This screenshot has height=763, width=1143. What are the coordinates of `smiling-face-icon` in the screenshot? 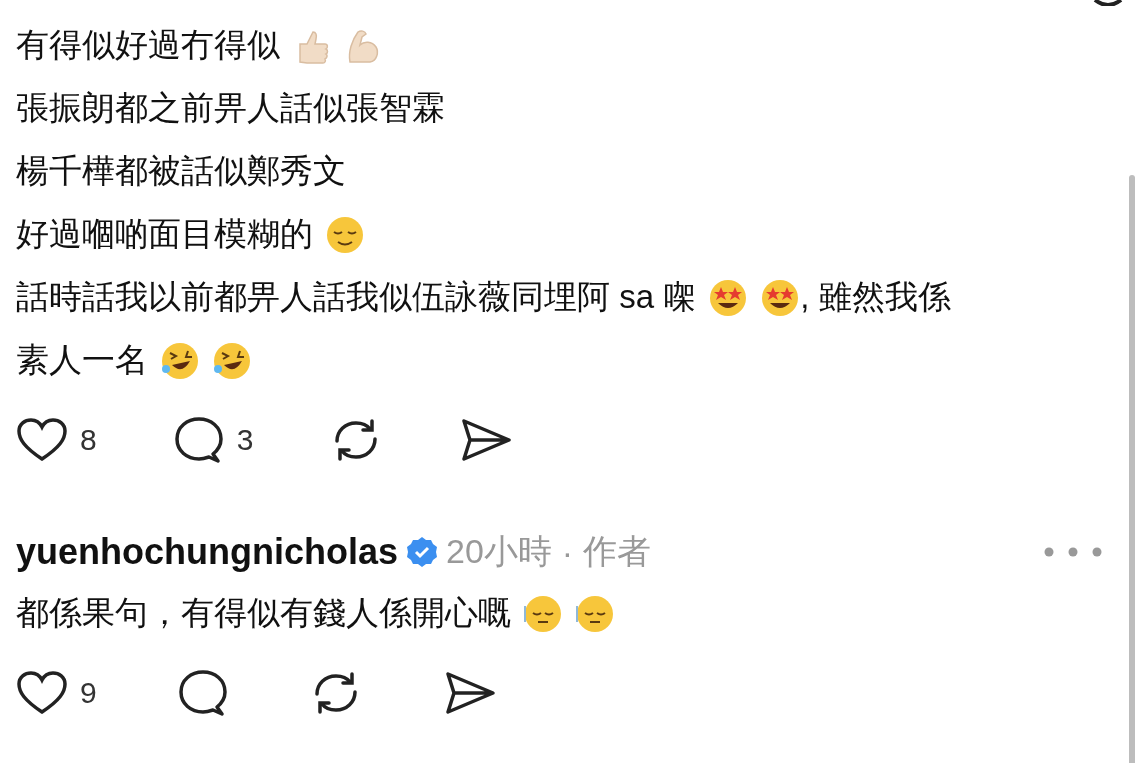 It's located at (345, 234).